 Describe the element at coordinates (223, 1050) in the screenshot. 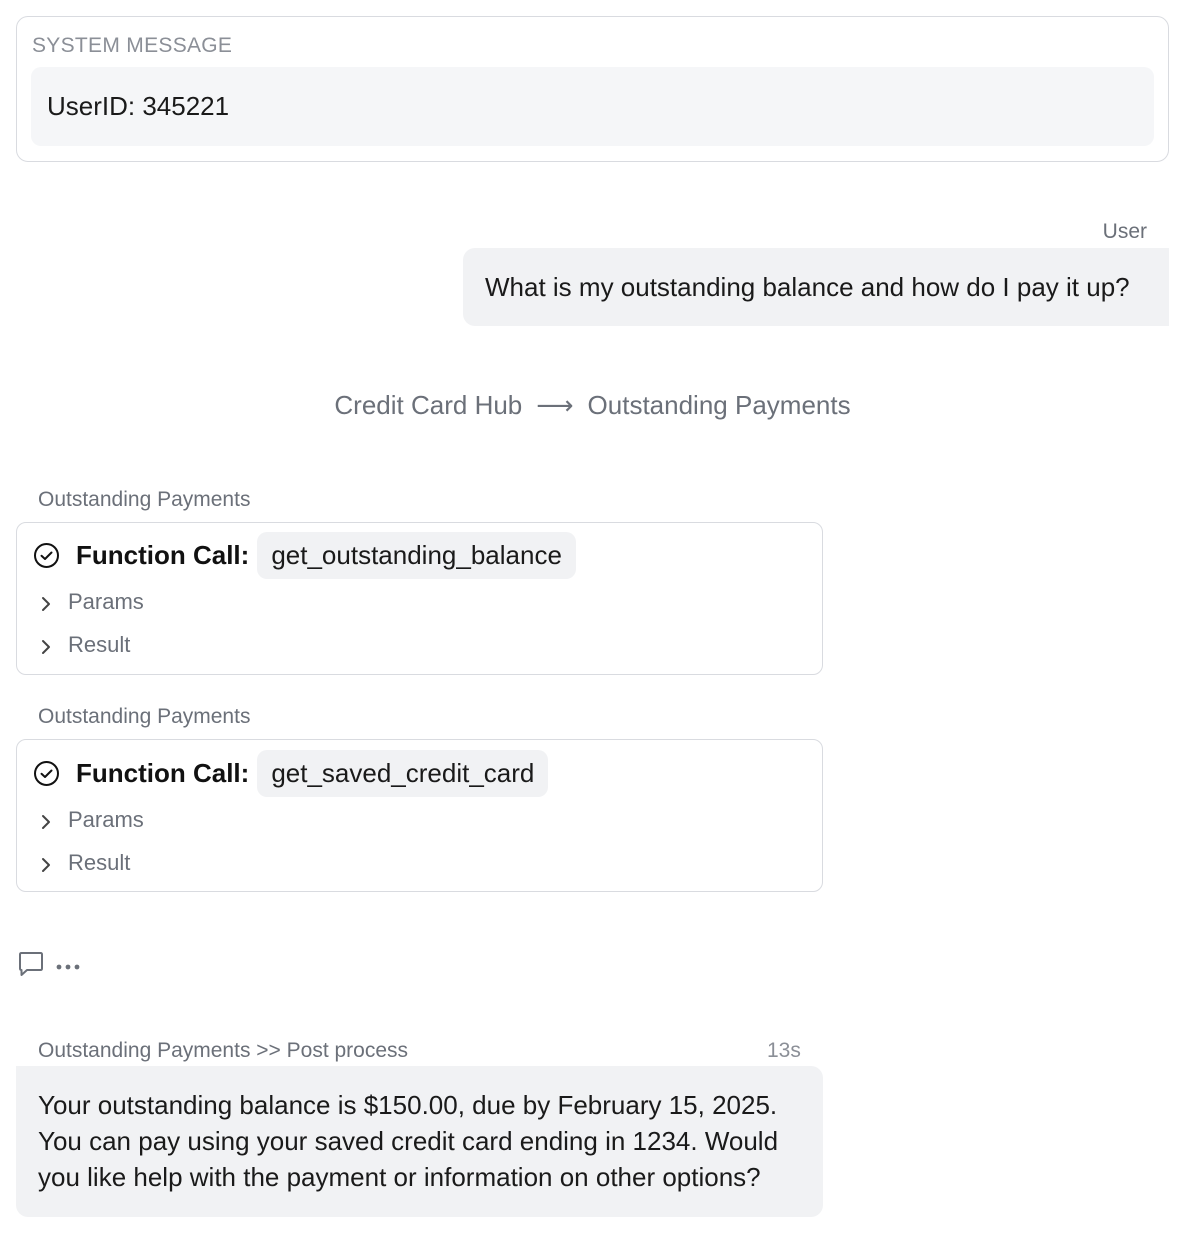

I see `response-source-label: Outstanding Payments >> Post process` at that location.